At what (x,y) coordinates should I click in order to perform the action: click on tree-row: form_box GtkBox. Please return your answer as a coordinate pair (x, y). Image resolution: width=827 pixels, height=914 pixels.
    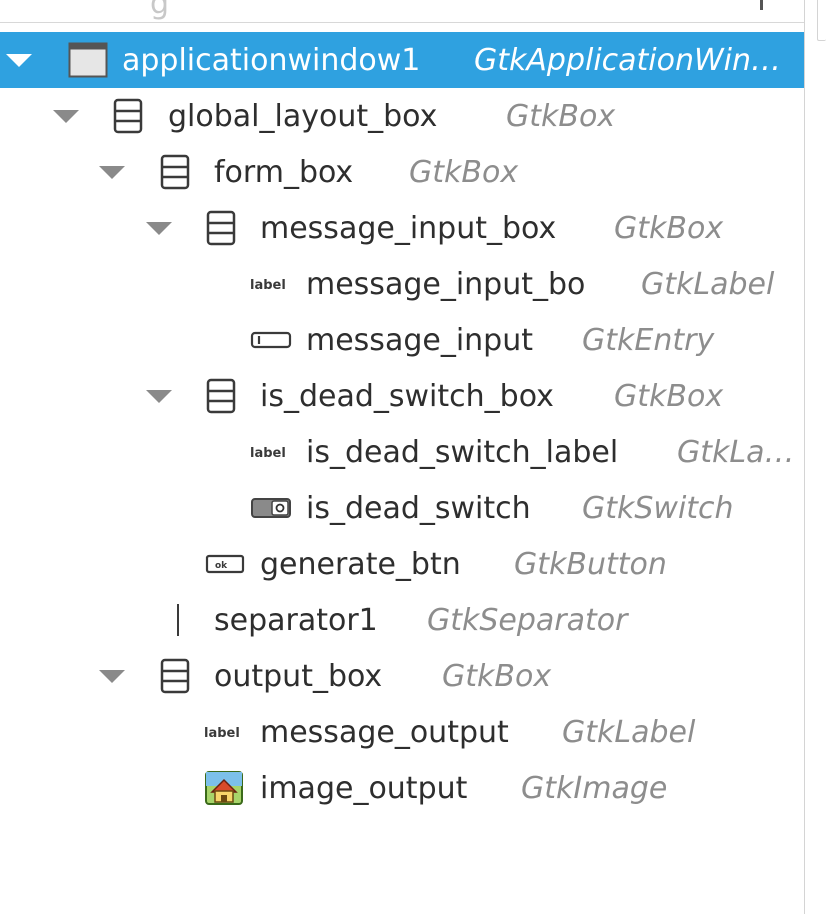
    Looking at the image, I should click on (402, 172).